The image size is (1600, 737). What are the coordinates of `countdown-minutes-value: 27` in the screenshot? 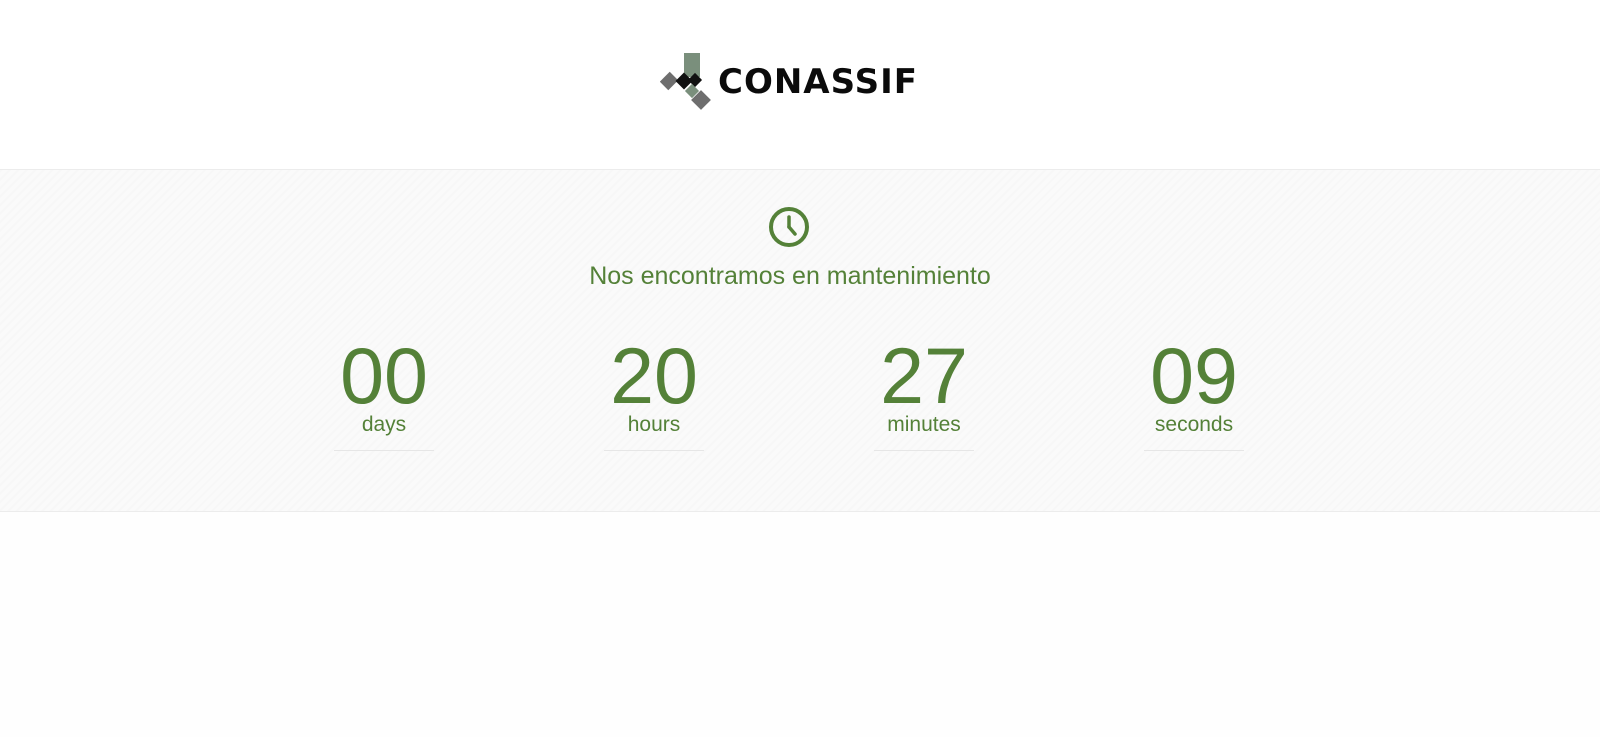 It's located at (924, 375).